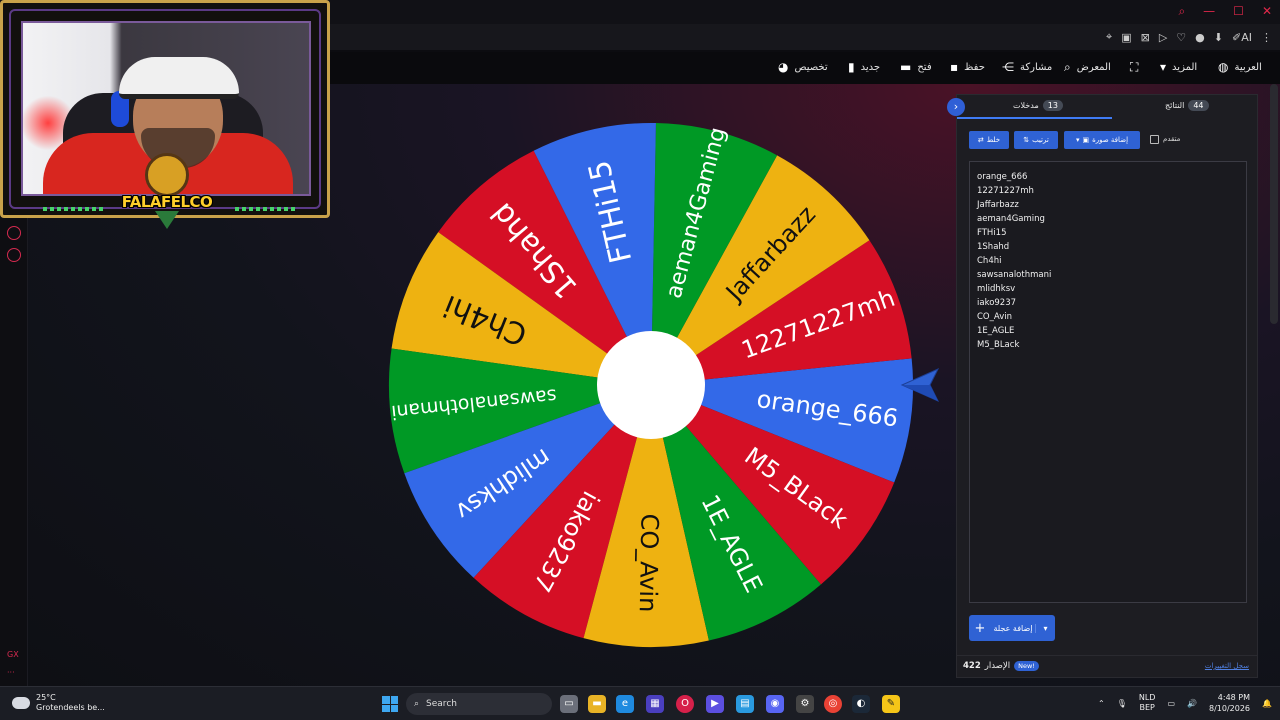 The image size is (1280, 720). What do you see at coordinates (1266, 37) in the screenshot?
I see `menu-icon: ⋮` at bounding box center [1266, 37].